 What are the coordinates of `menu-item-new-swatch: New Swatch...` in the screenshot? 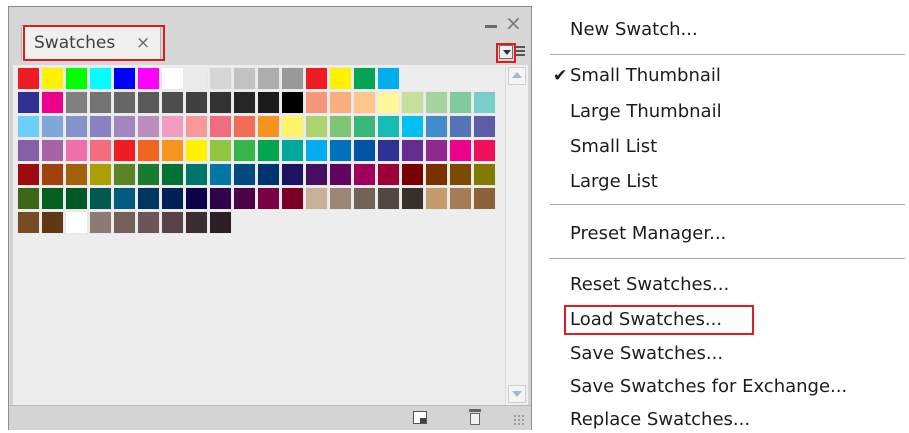 It's located at (634, 29).